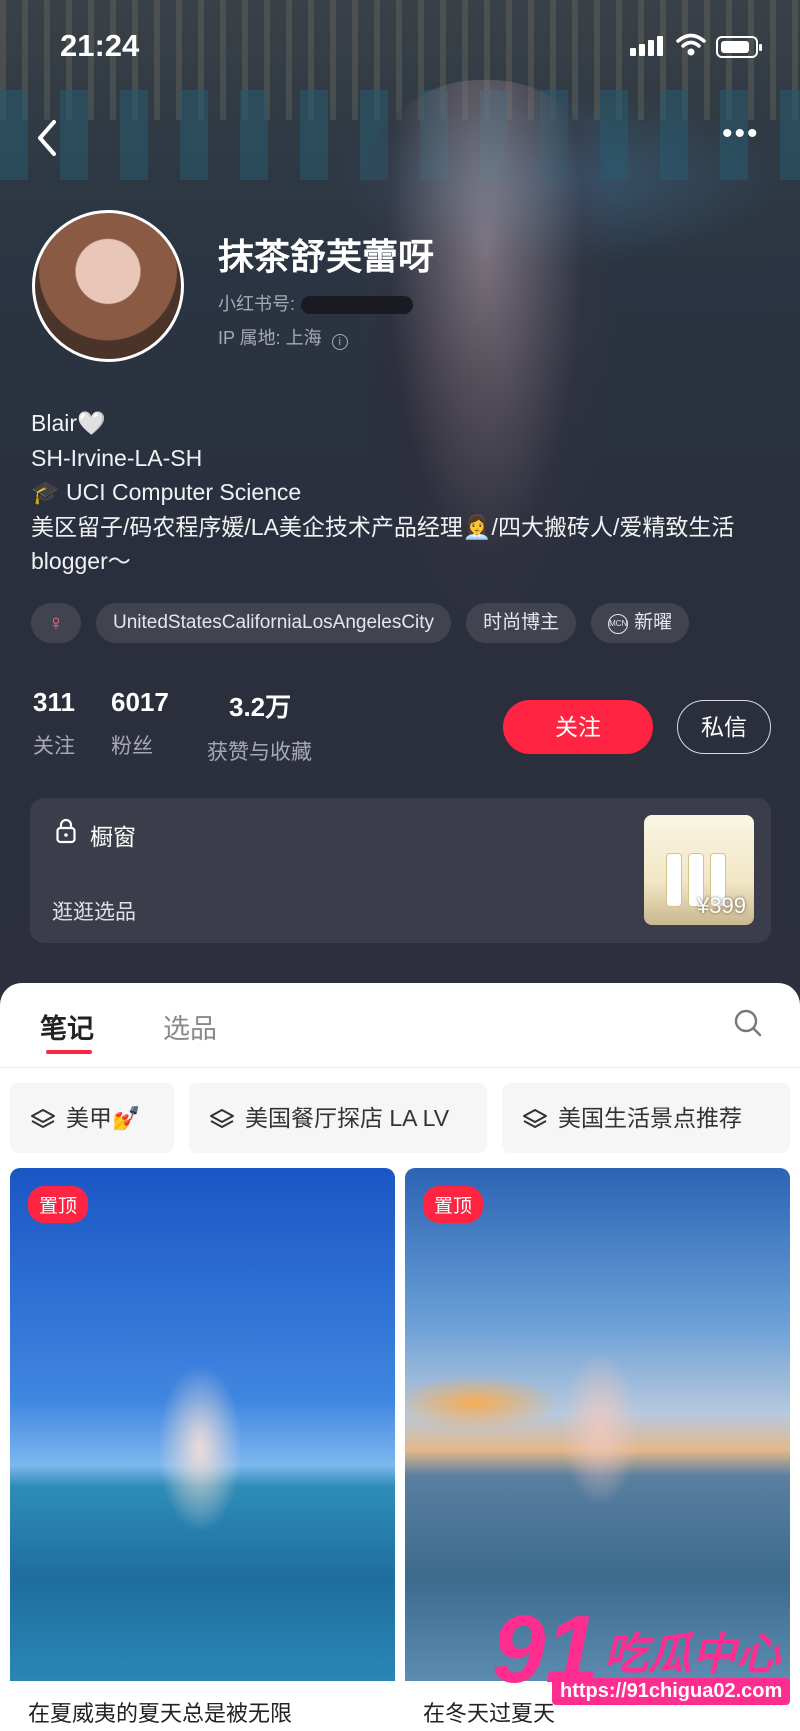 The width and height of the screenshot is (800, 1731). Describe the element at coordinates (54, 702) in the screenshot. I see `stat-value: 311` at that location.